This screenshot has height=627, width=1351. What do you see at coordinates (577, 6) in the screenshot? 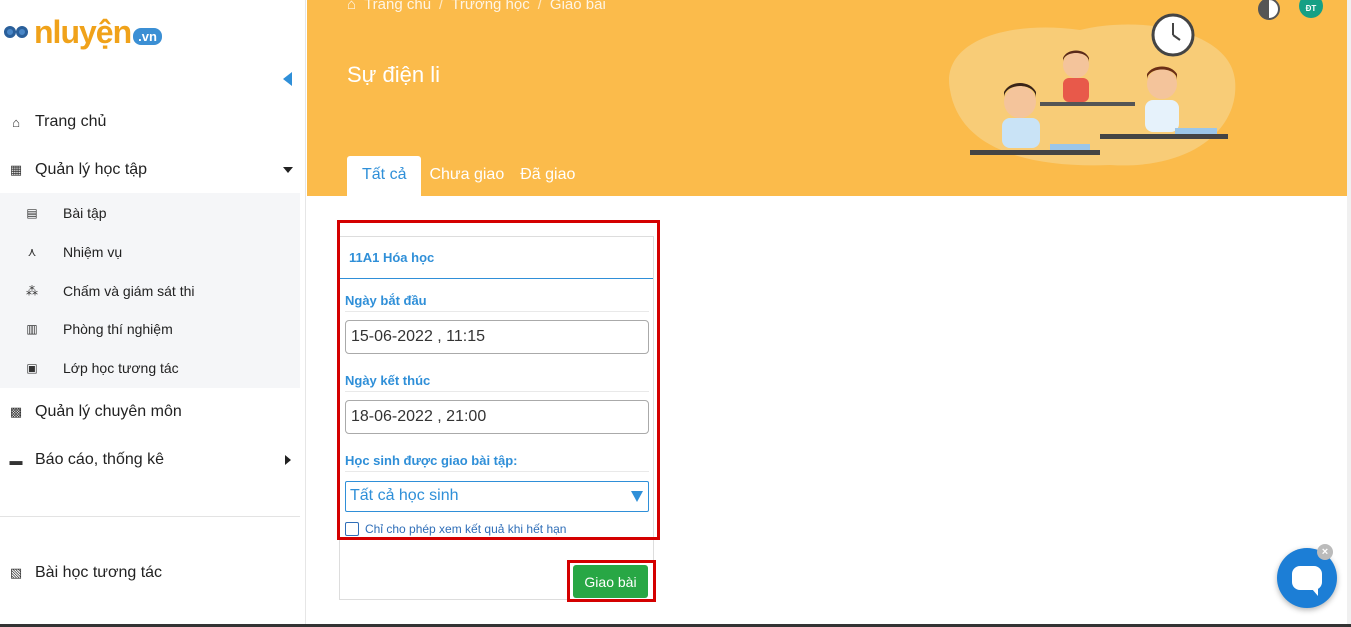
I see `breadcrumb-item-current: Giao bài` at bounding box center [577, 6].